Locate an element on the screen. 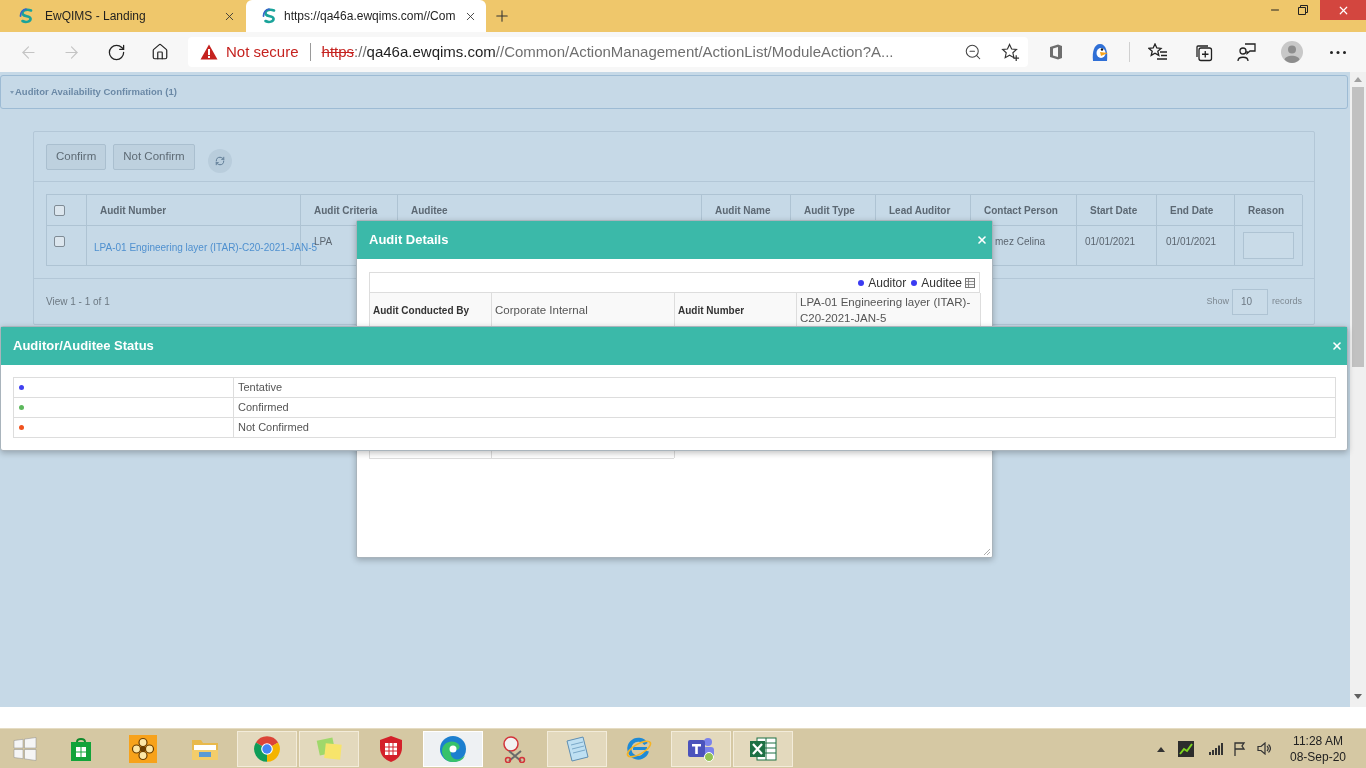 The height and width of the screenshot is (768, 1366). round-browser-icon is located at coordinates (267, 748).